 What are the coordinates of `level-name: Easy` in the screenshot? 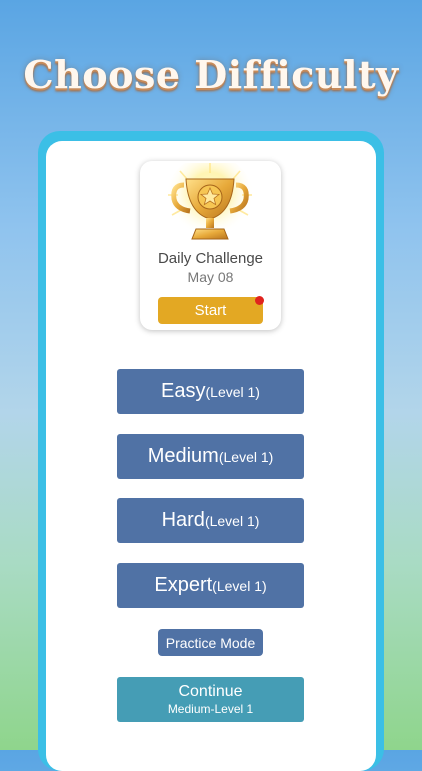 It's located at (183, 391).